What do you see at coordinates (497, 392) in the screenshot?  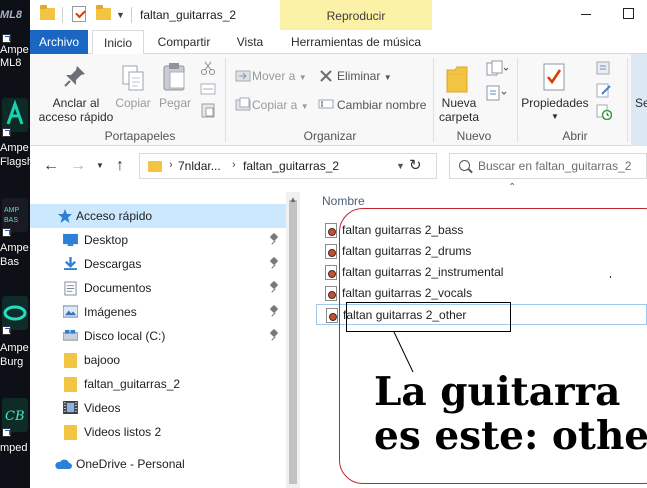 I see `annotation-line: La guitarra` at bounding box center [497, 392].